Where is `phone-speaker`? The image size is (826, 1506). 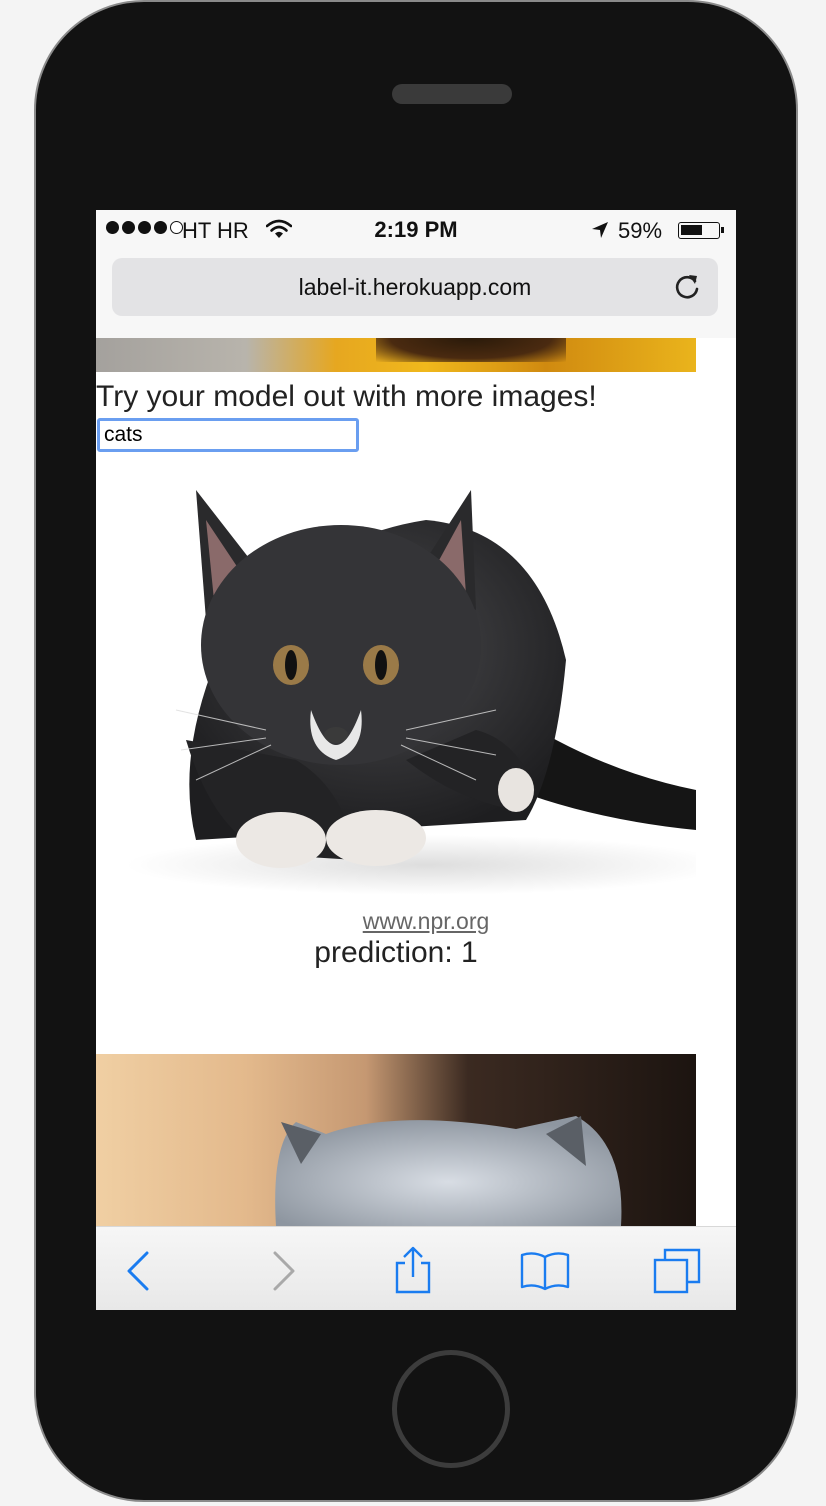
phone-speaker is located at coordinates (452, 94).